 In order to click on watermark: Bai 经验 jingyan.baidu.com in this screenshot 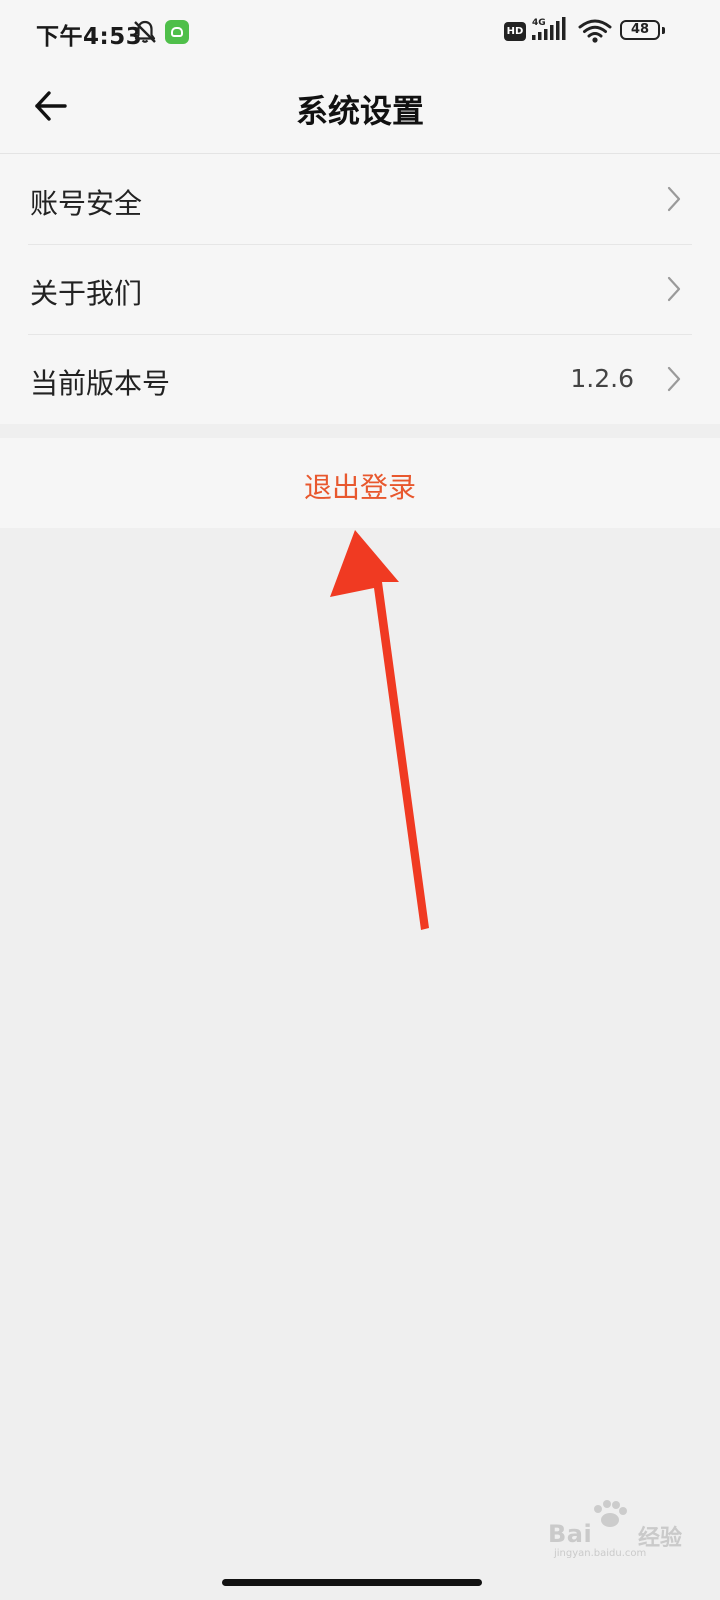, I will do `click(623, 1529)`.